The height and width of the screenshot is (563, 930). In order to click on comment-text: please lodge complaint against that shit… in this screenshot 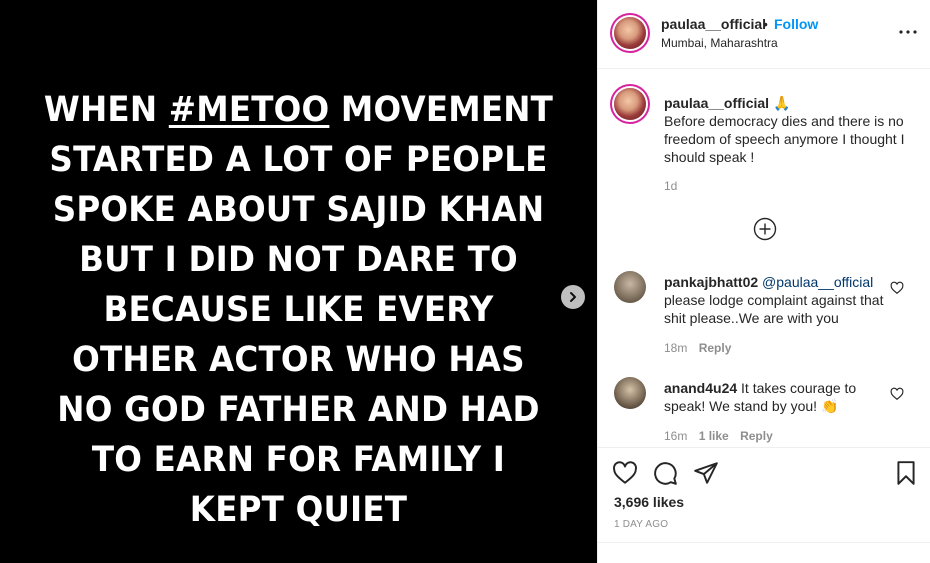, I will do `click(774, 309)`.